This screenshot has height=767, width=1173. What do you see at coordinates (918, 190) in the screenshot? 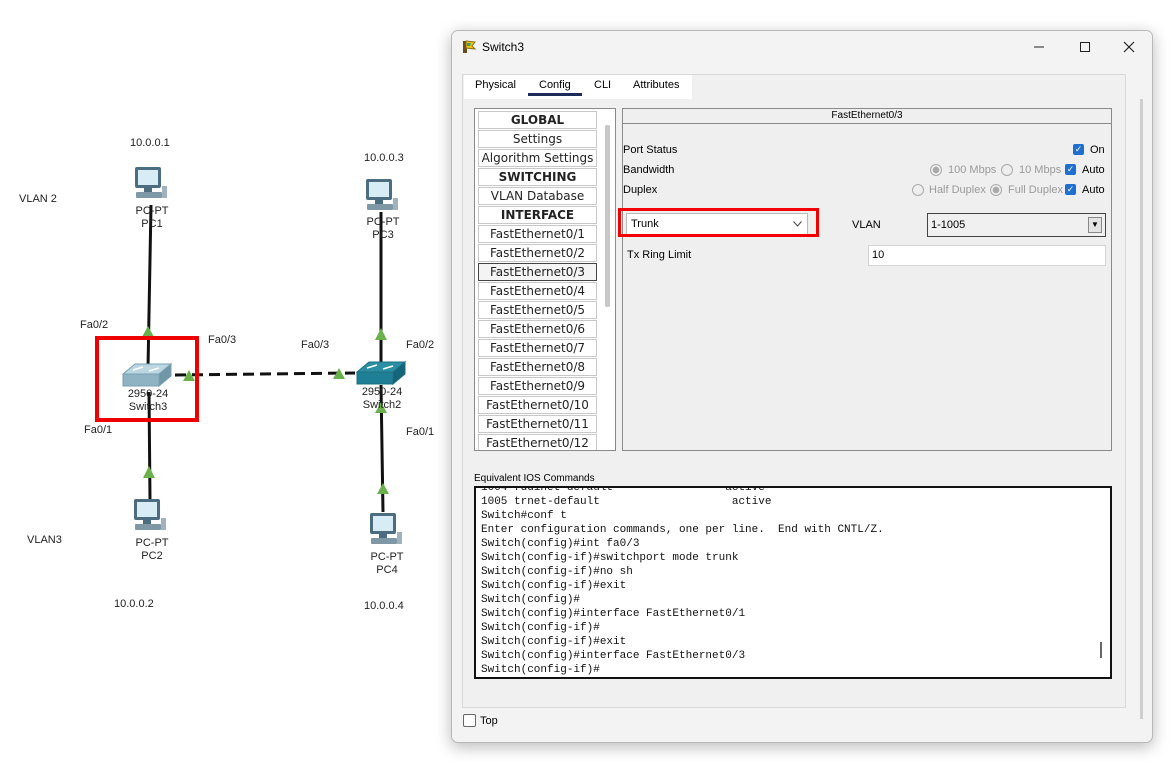
I see `half-duplex-radio` at bounding box center [918, 190].